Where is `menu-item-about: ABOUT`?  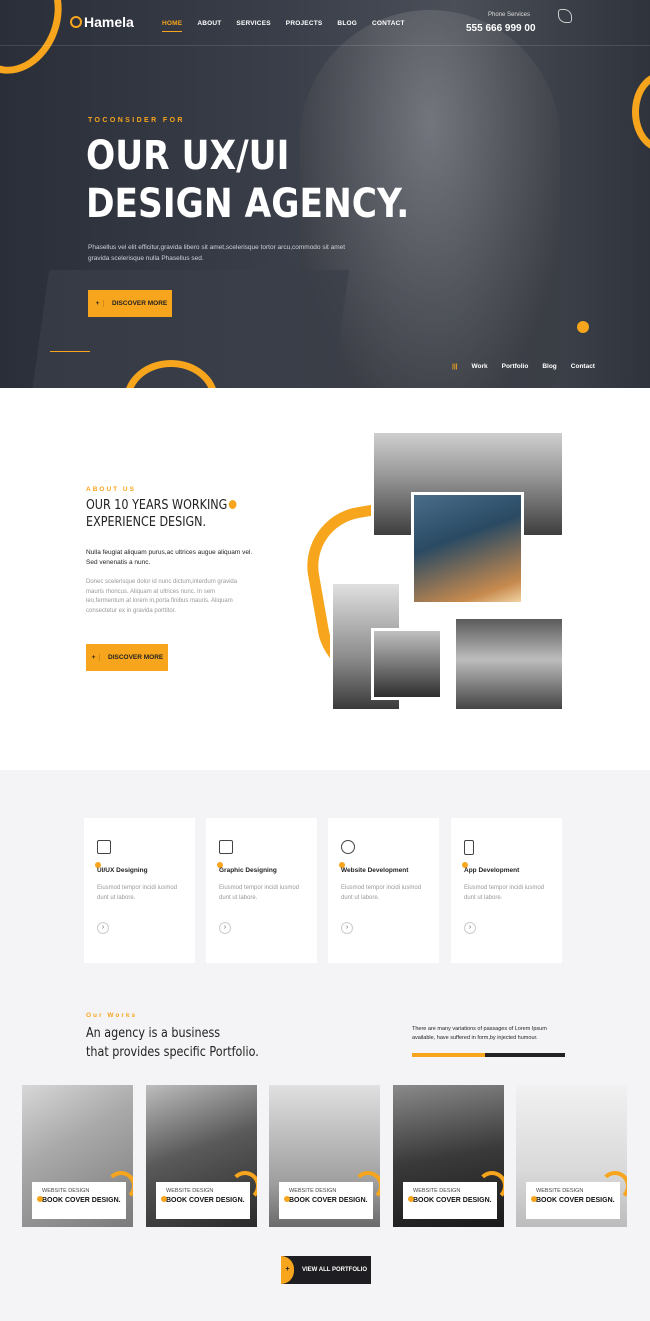
menu-item-about: ABOUT is located at coordinates (209, 26).